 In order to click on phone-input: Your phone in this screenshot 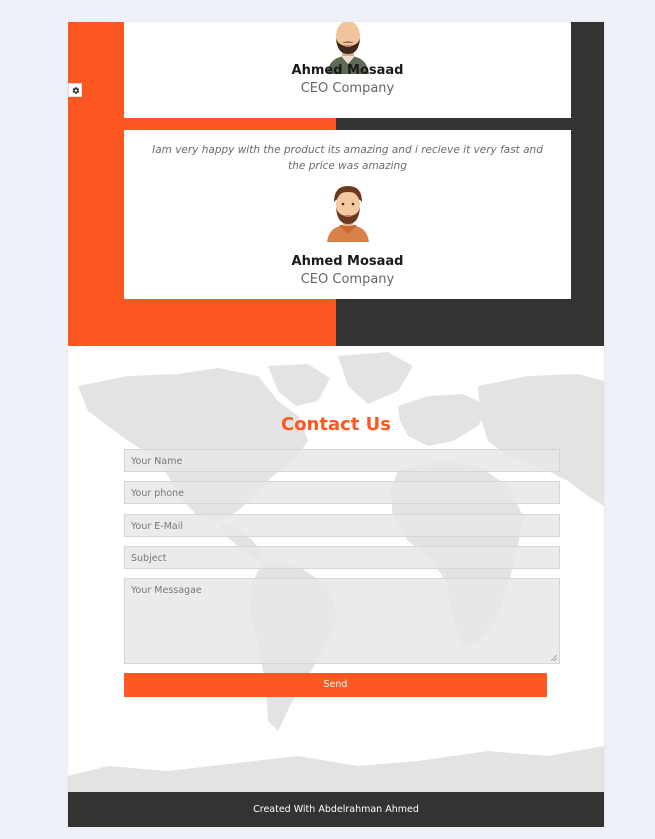, I will do `click(342, 492)`.